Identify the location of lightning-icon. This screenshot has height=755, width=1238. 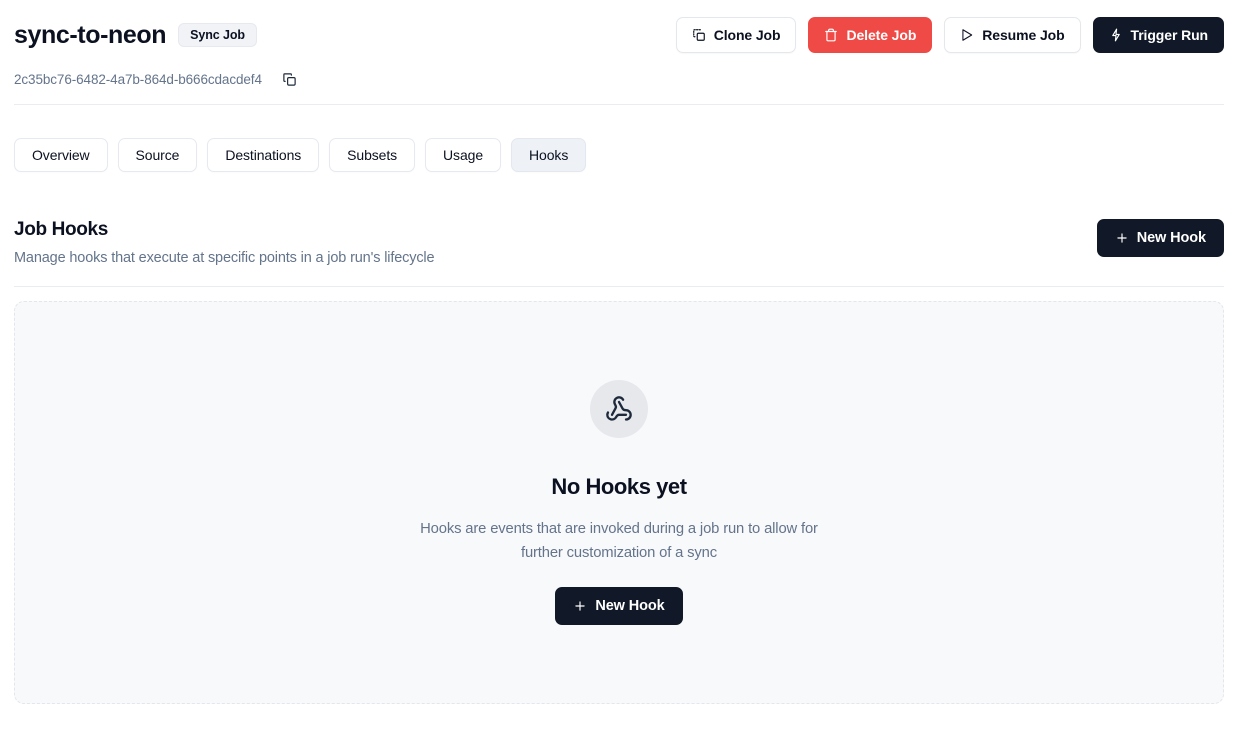
(1116, 35).